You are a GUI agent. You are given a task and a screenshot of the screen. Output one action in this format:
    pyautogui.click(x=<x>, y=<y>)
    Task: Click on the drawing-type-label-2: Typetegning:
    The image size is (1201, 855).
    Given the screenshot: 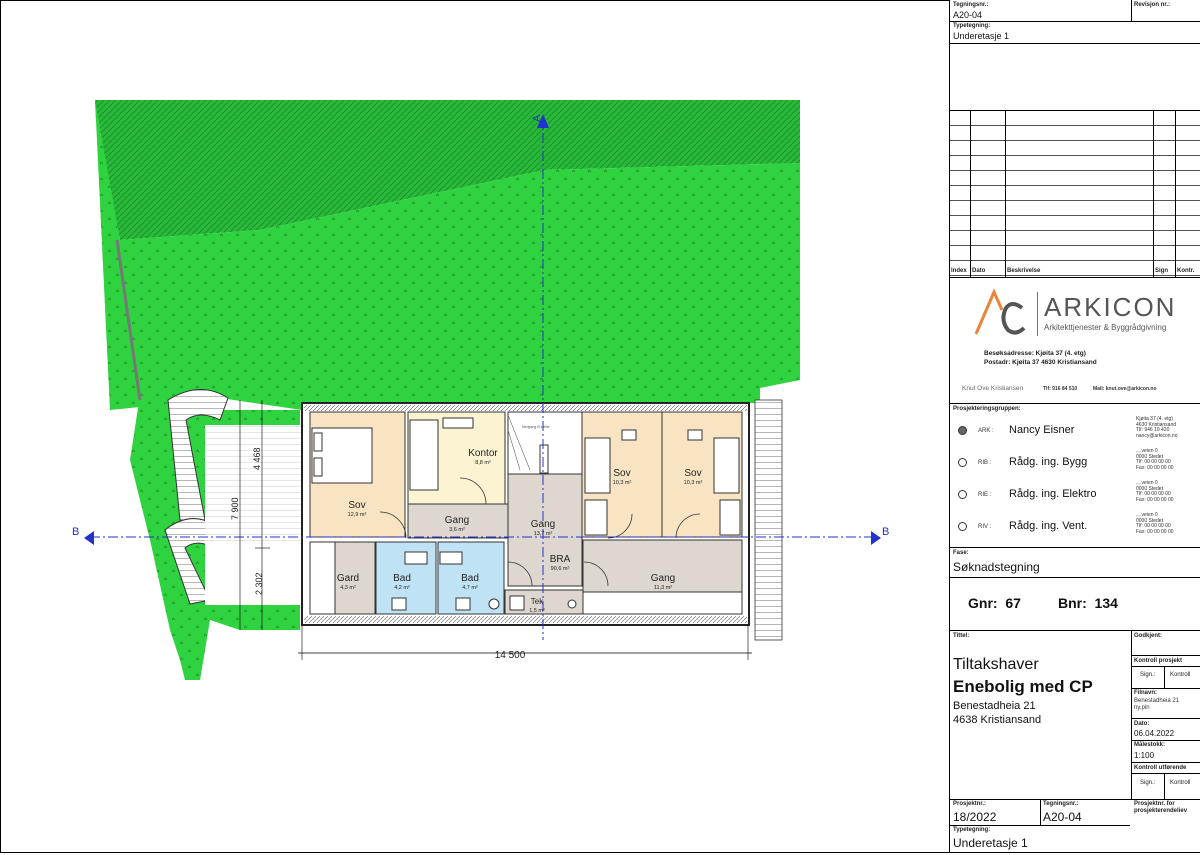 What is the action you would take?
    pyautogui.click(x=972, y=830)
    